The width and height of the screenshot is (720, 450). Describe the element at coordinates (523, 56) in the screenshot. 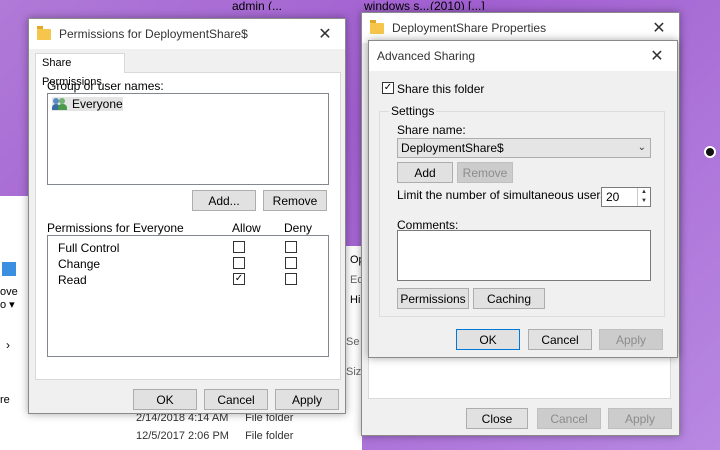

I see `advanced-sharing-titlebar: Advanced Sharing ✕` at that location.